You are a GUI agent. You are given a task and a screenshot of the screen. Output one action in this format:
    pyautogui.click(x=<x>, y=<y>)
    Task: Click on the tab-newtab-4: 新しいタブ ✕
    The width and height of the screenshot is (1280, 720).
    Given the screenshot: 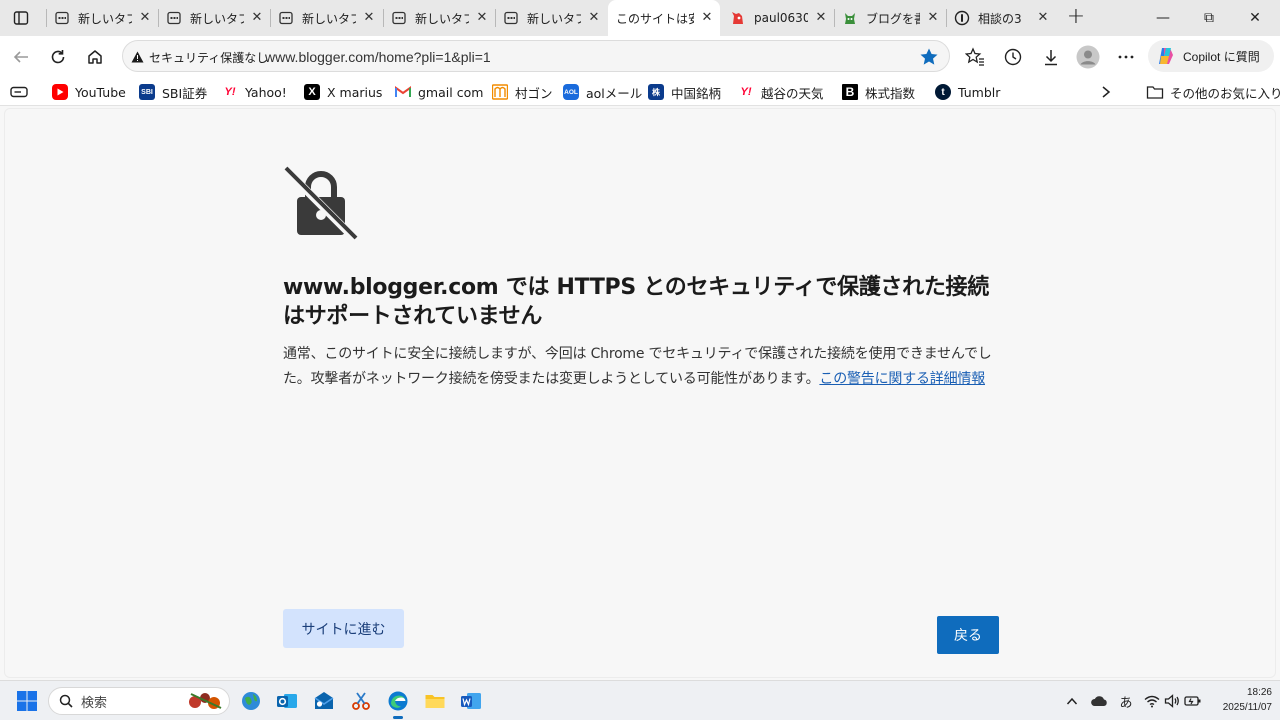 What is the action you would take?
    pyautogui.click(x=439, y=18)
    